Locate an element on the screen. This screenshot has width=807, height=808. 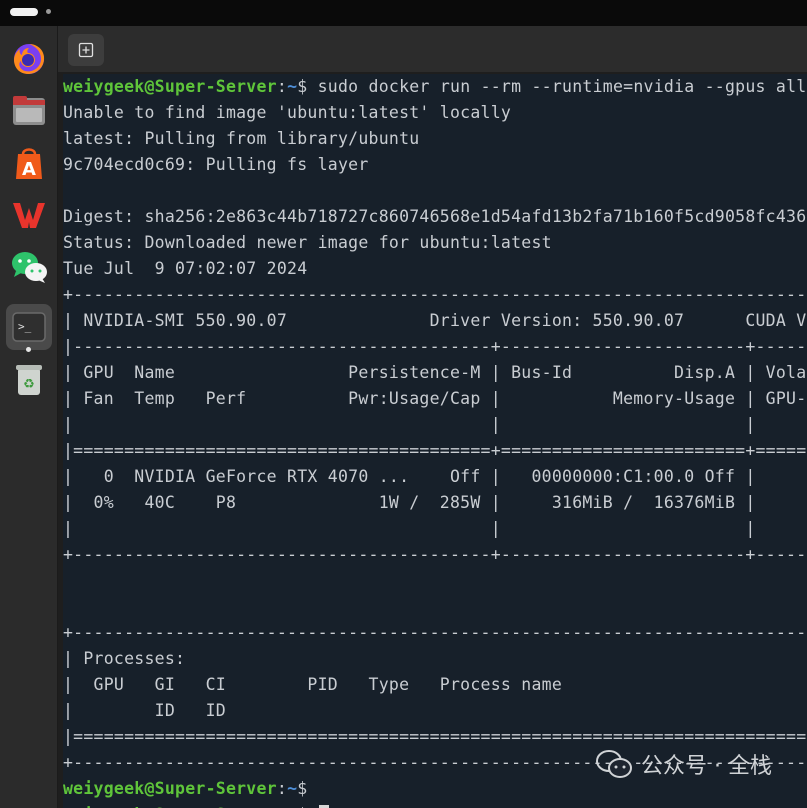
activities-indicator is located at coordinates (24, 12).